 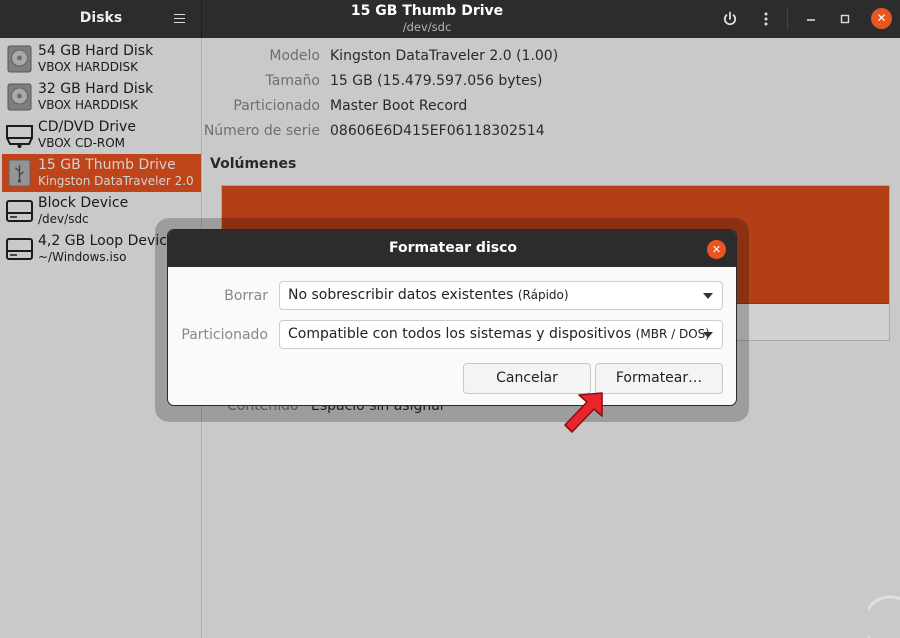 I want to click on sidebar-header: Disks, so click(x=101, y=19).